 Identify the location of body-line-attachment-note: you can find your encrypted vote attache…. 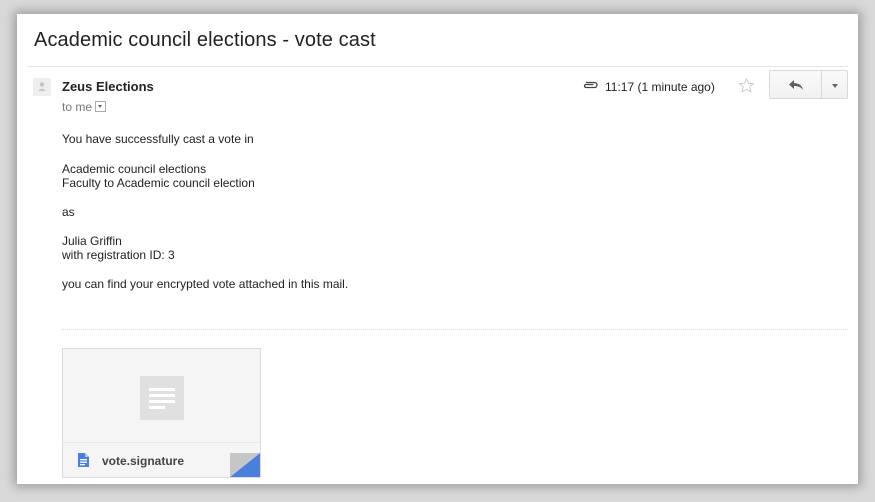
(205, 284).